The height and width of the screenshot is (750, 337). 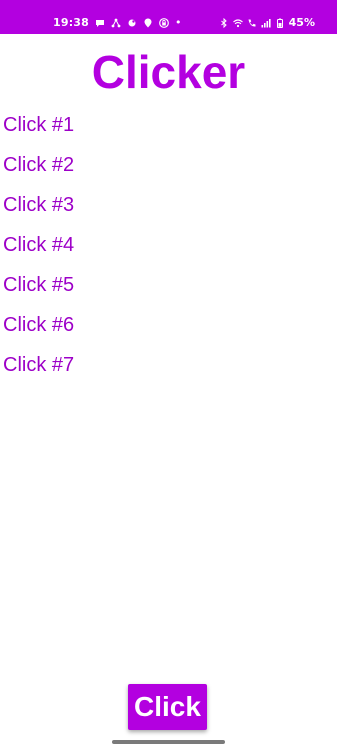 I want to click on list-item: Click #2, so click(x=39, y=165).